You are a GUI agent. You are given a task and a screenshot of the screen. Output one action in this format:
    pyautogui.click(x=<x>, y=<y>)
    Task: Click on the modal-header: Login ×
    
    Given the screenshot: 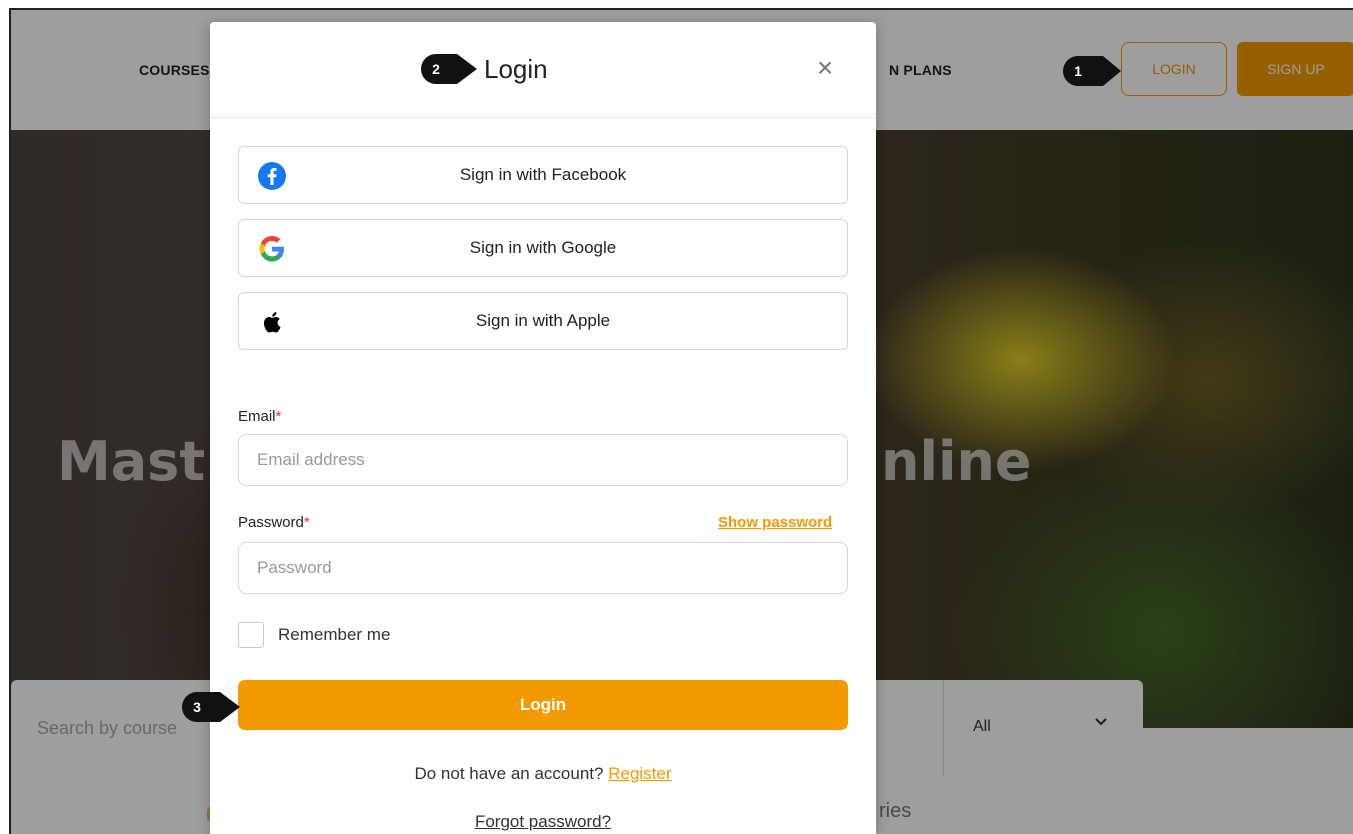 What is the action you would take?
    pyautogui.click(x=543, y=70)
    